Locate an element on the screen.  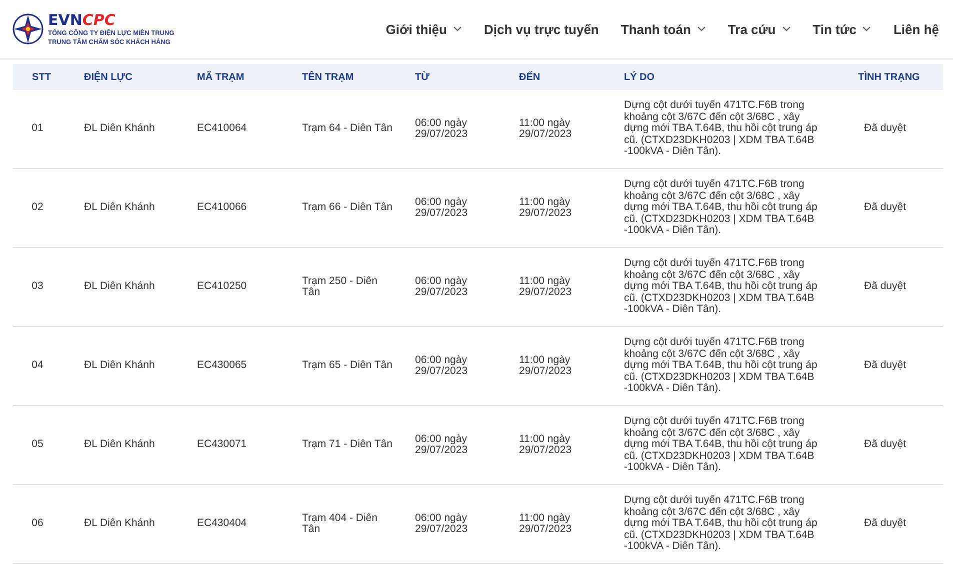
column-header: TÌNH TRẠNG is located at coordinates (889, 77).